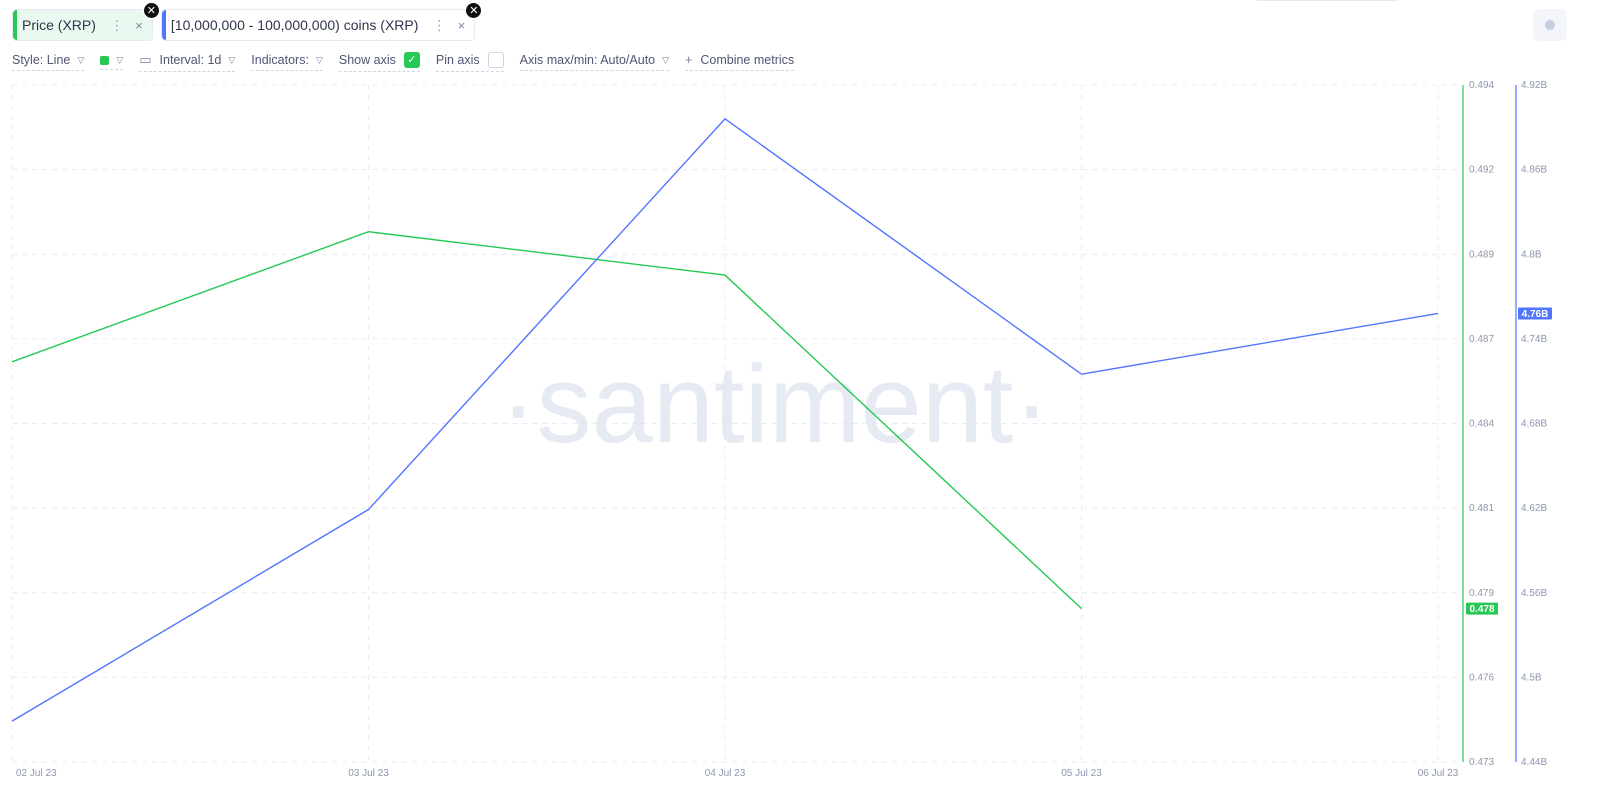 Image resolution: width=1600 pixels, height=801 pixels. I want to click on y-left-tick-label: 0.476, so click(1481, 677).